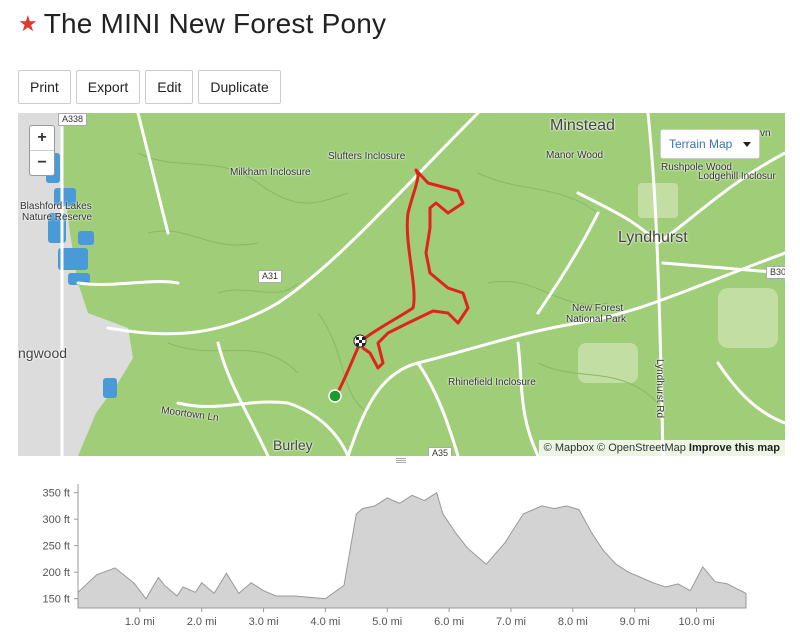 This screenshot has height=642, width=800. Describe the element at coordinates (293, 445) in the screenshot. I see `map-label-burley: Burley` at that location.